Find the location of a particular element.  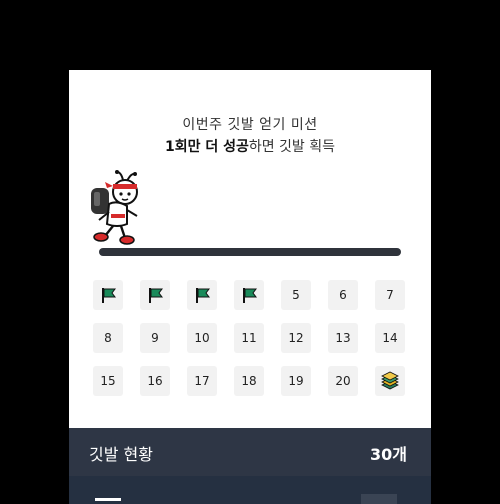

day-number: 11 is located at coordinates (249, 338).